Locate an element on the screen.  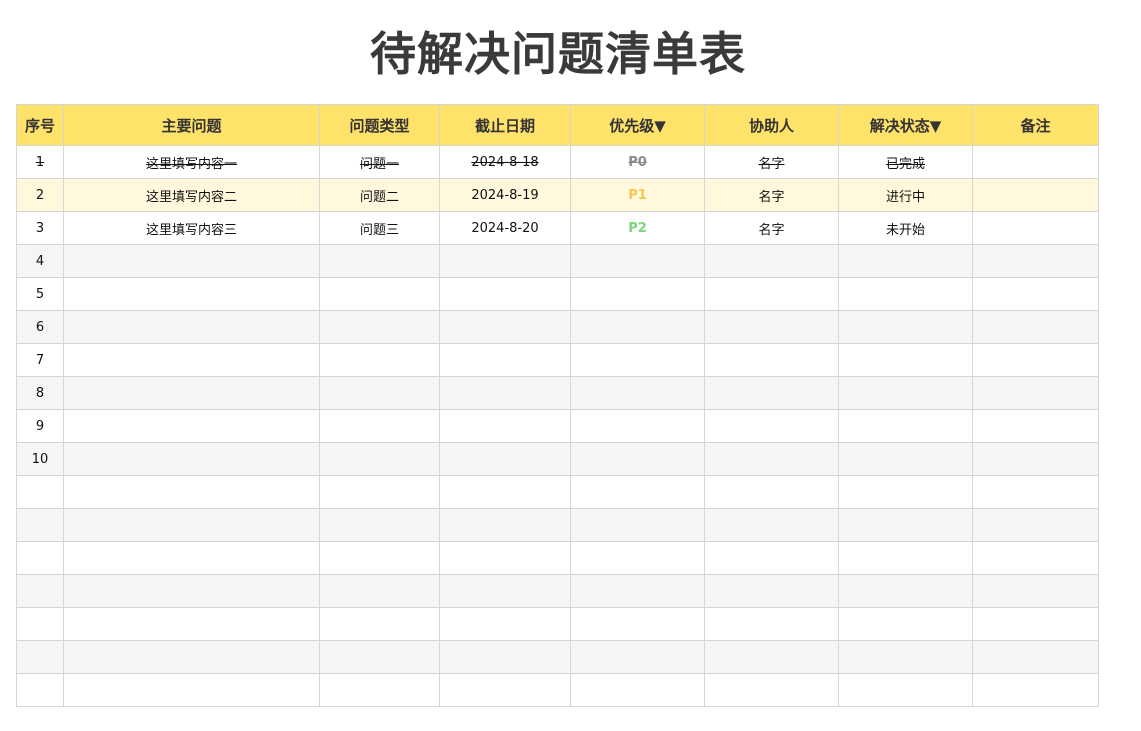
header-issue: 主要问题 is located at coordinates (191, 125).